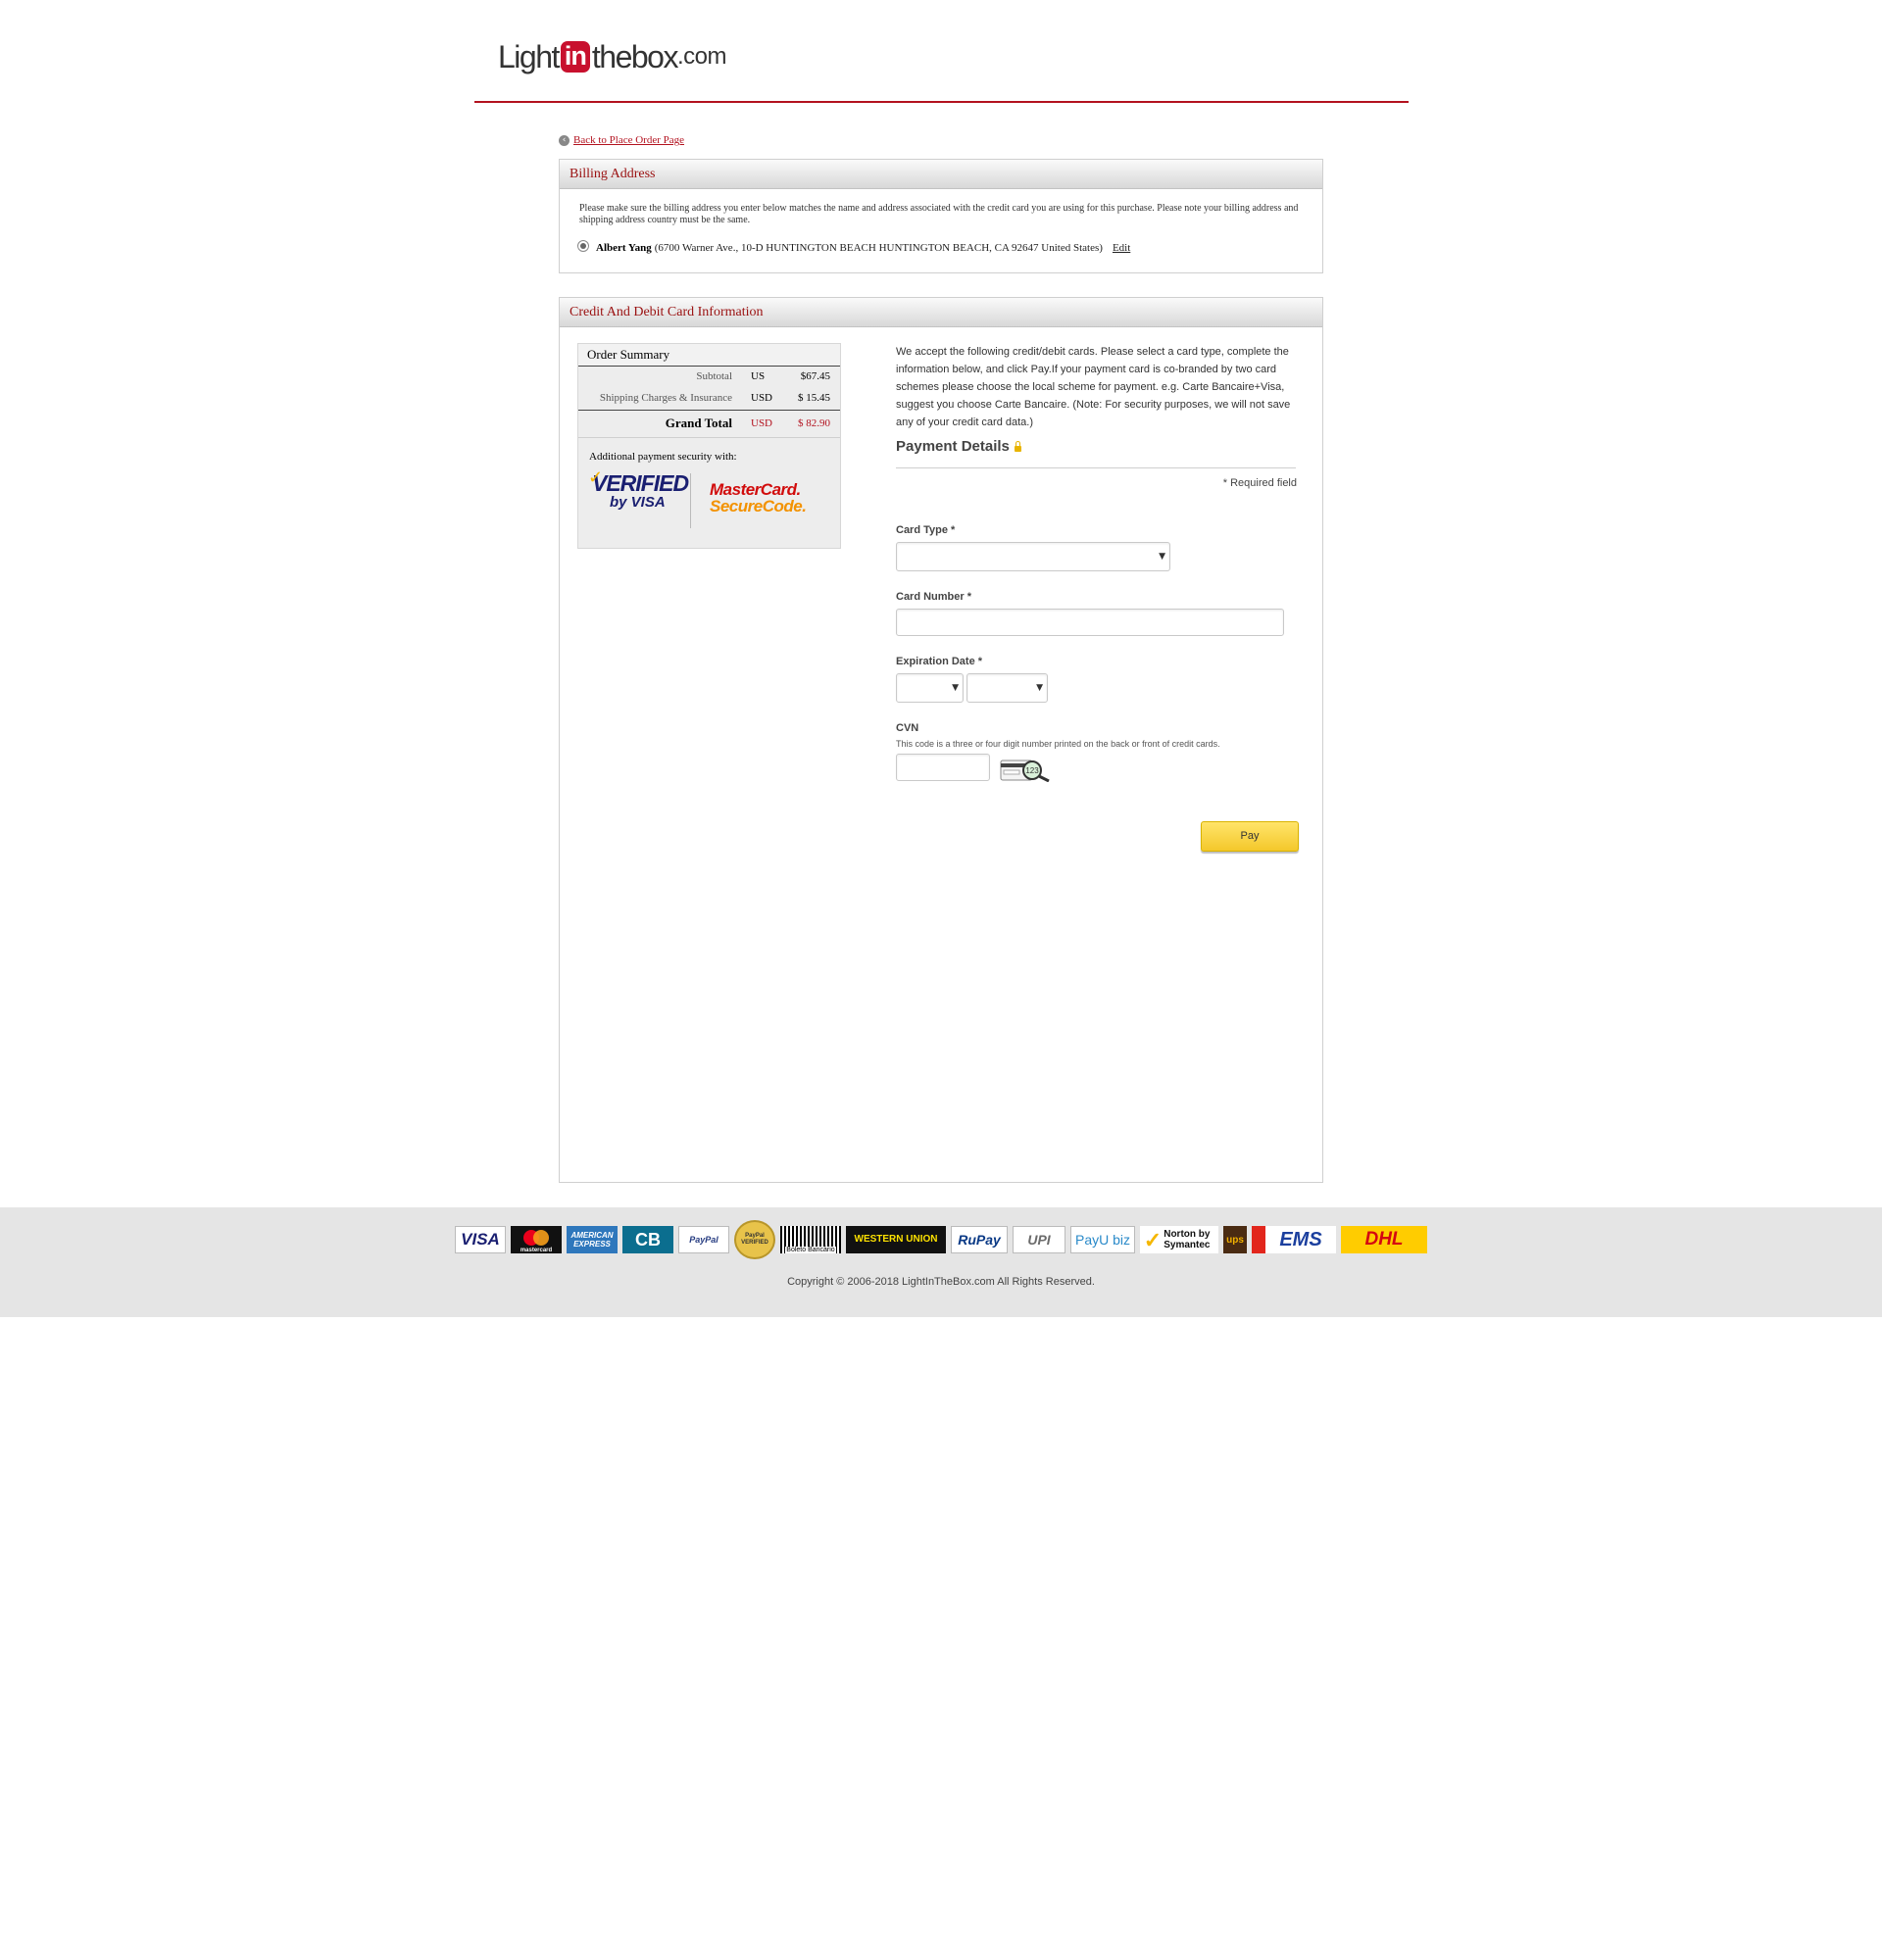 The width and height of the screenshot is (1882, 1960). I want to click on back-link-row: ‹ Back to Place Order Page, so click(622, 140).